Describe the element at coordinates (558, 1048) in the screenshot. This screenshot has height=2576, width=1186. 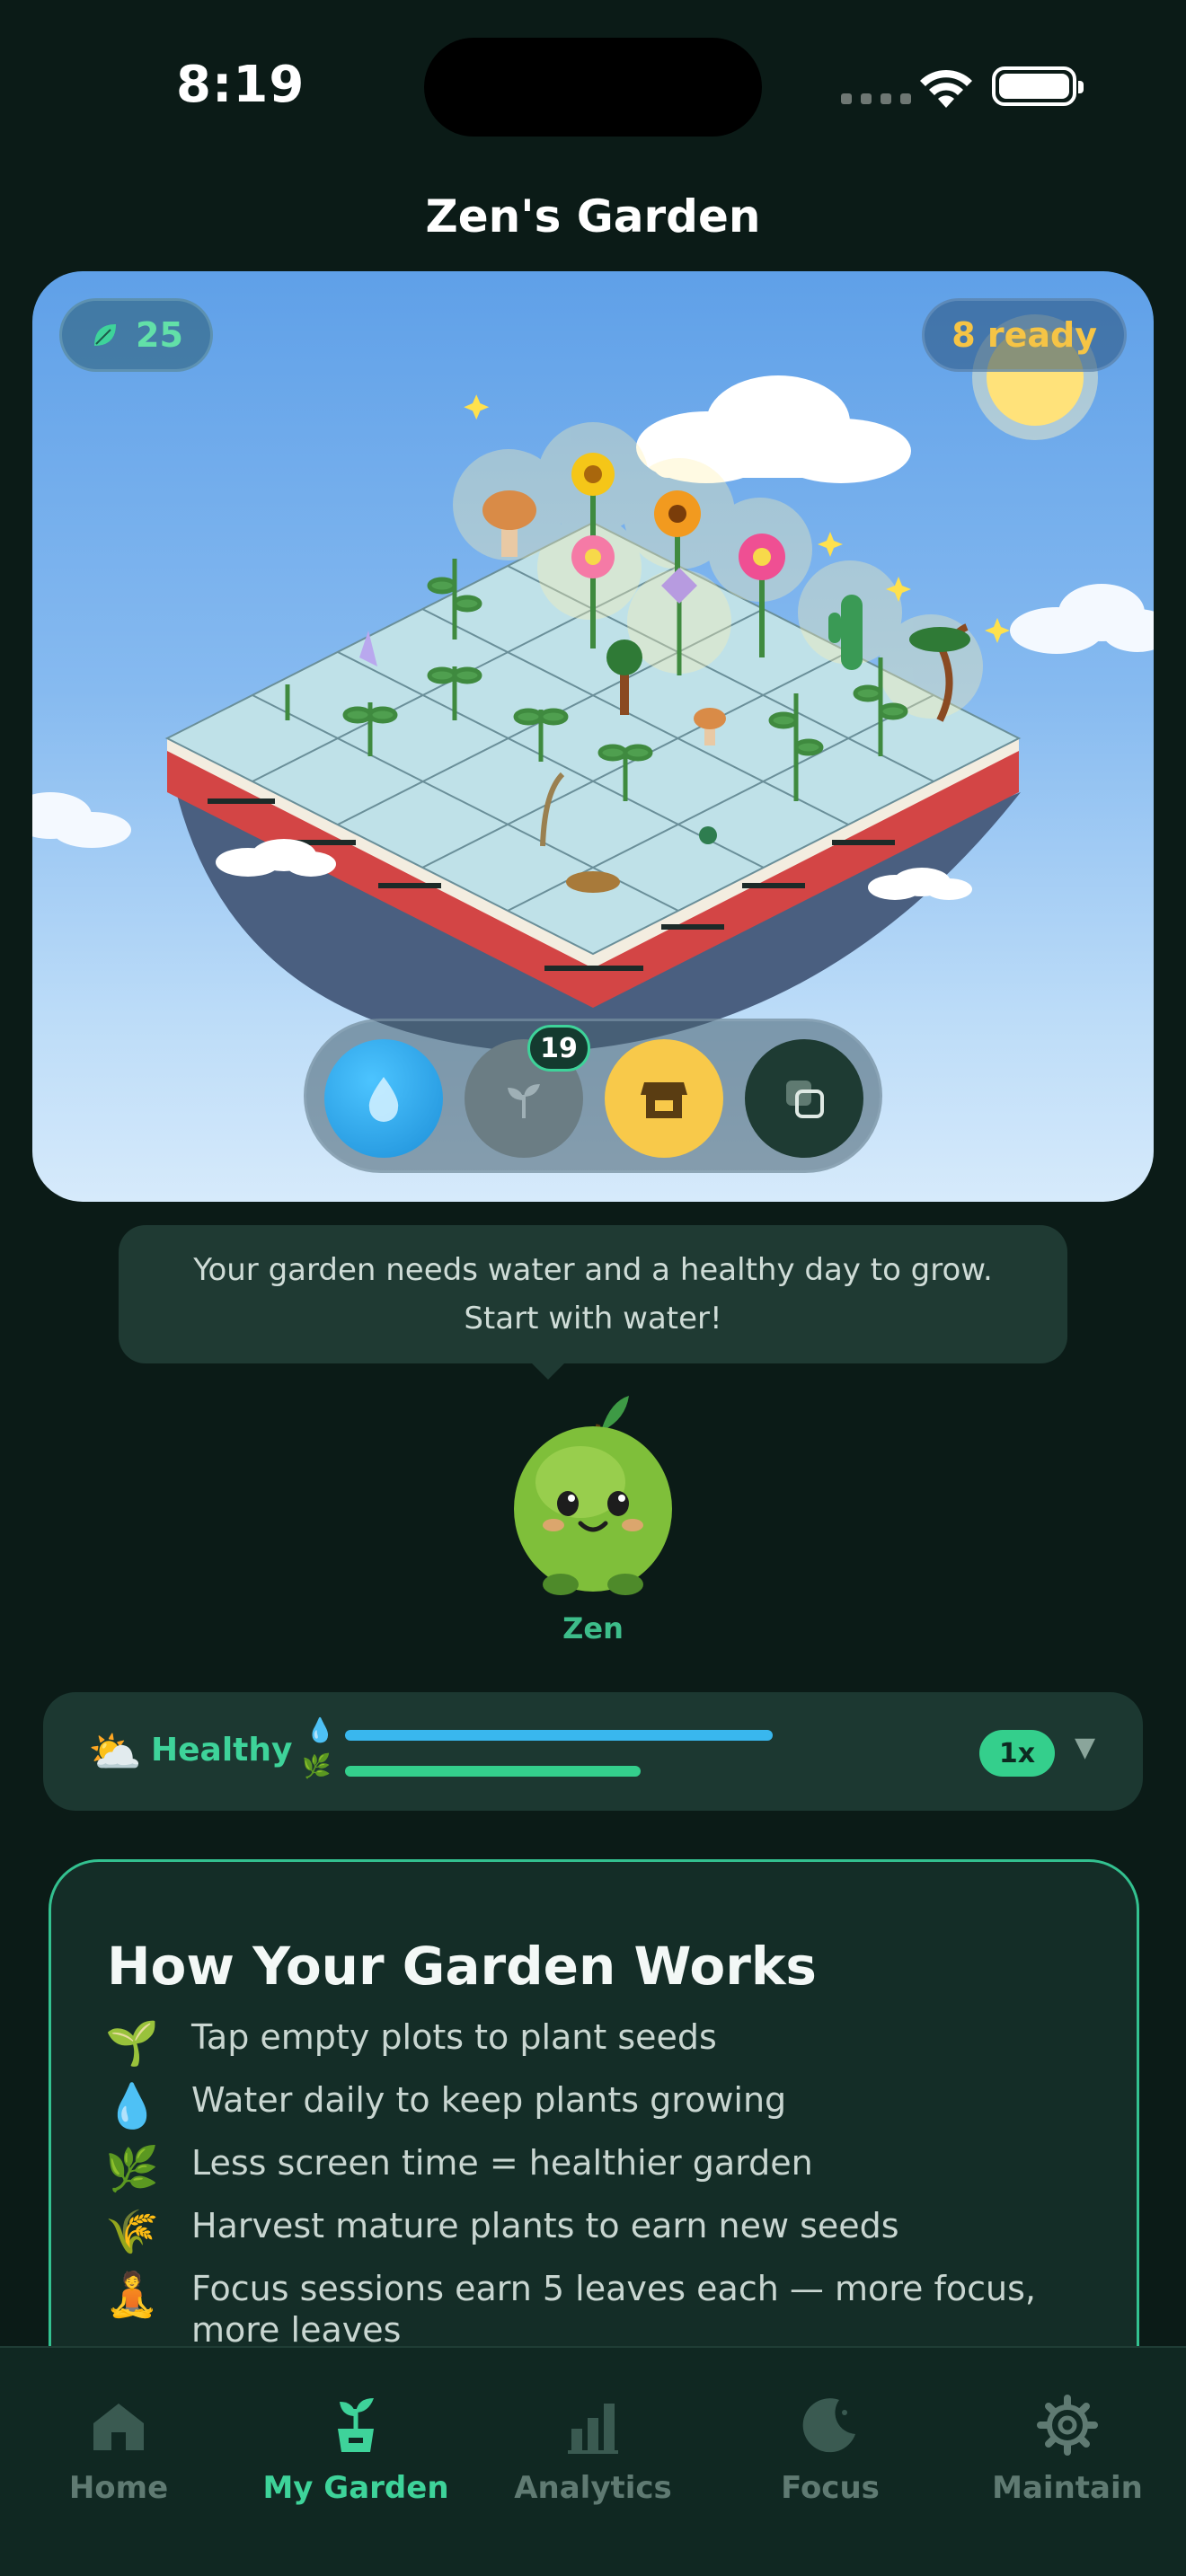
I see `plant-count-badge: 19` at that location.